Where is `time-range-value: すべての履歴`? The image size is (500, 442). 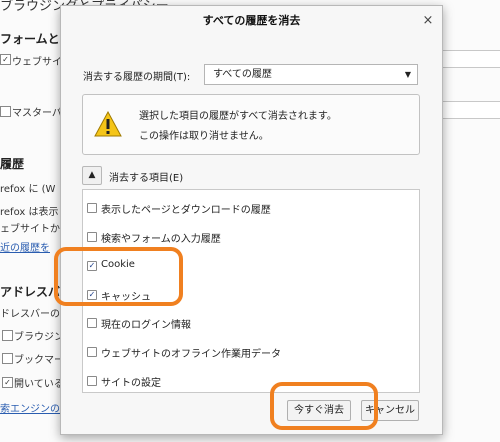
time-range-value: すべての履歴 is located at coordinates (242, 74).